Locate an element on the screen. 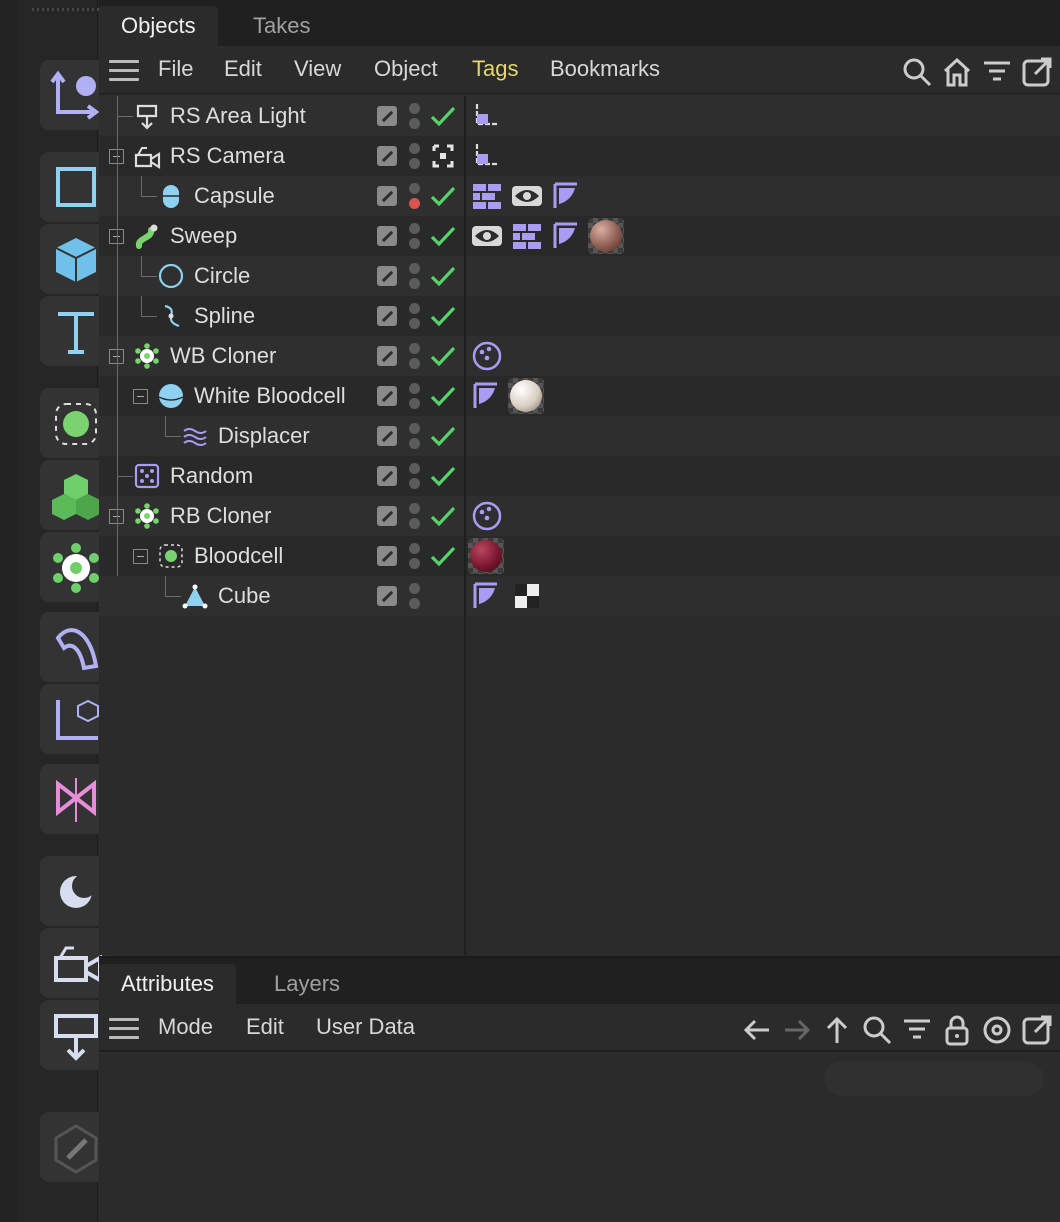 The height and width of the screenshot is (1222, 1060). object-name: Capsule is located at coordinates (234, 196).